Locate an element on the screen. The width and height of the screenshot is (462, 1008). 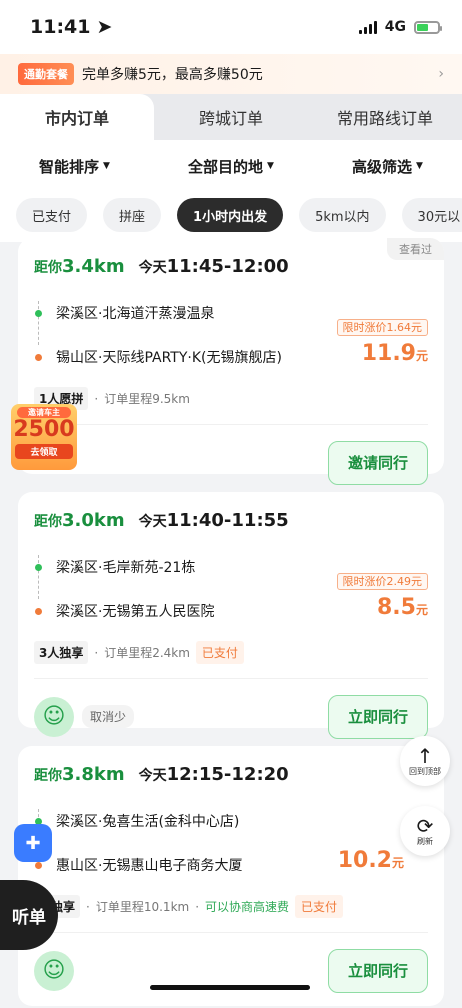
promo-banner: 通勤套餐 完单多赚5元，最高多赚50元 › is located at coordinates (231, 74).